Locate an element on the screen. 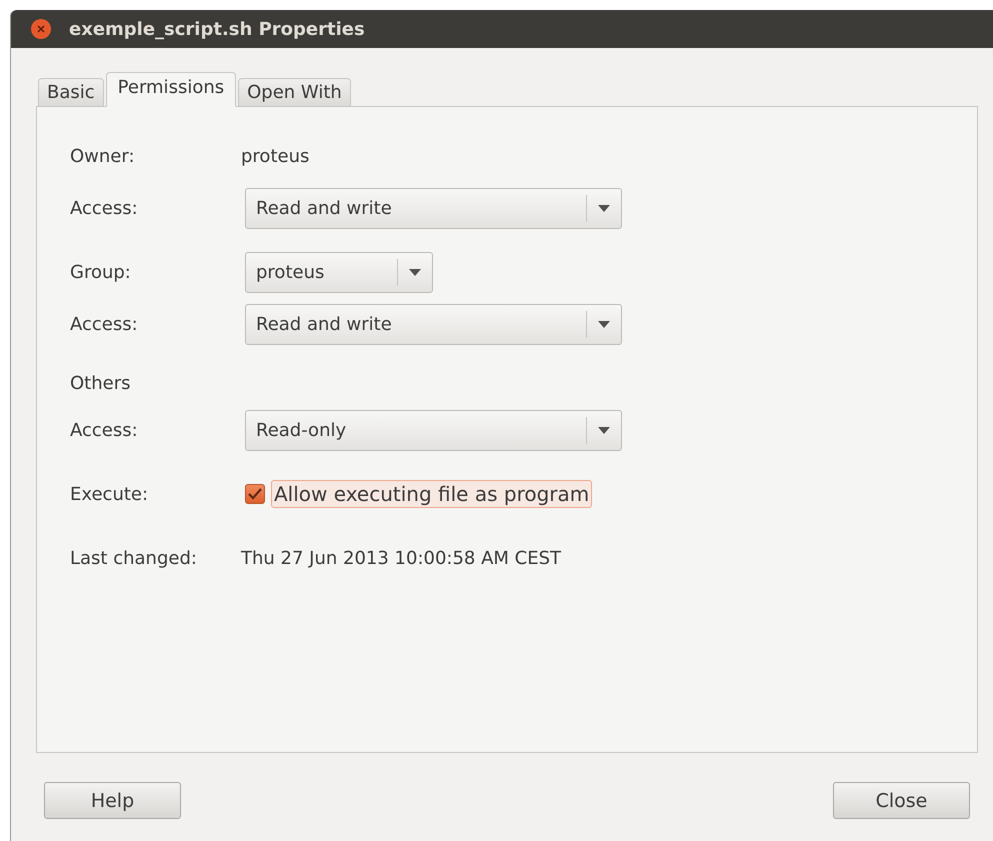  field-label: Group: is located at coordinates (101, 272).